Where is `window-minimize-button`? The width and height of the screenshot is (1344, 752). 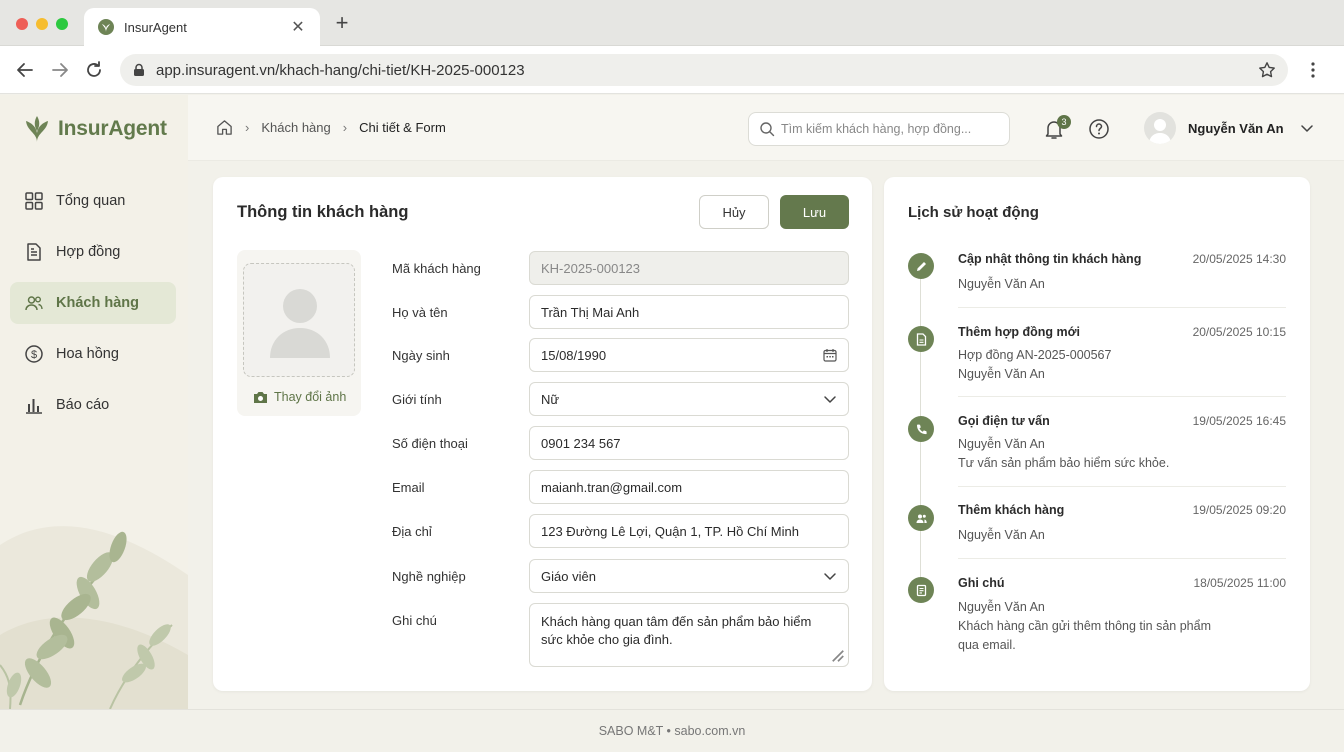 window-minimize-button is located at coordinates (42, 24).